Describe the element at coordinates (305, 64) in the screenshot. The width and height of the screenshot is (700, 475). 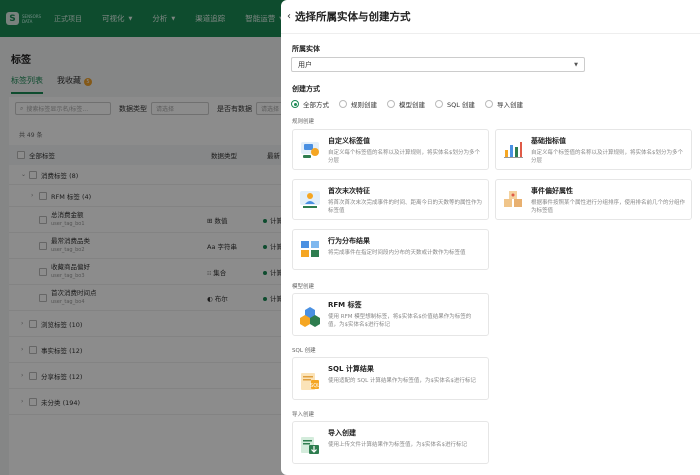
I see `entity-select-value: 用户` at that location.